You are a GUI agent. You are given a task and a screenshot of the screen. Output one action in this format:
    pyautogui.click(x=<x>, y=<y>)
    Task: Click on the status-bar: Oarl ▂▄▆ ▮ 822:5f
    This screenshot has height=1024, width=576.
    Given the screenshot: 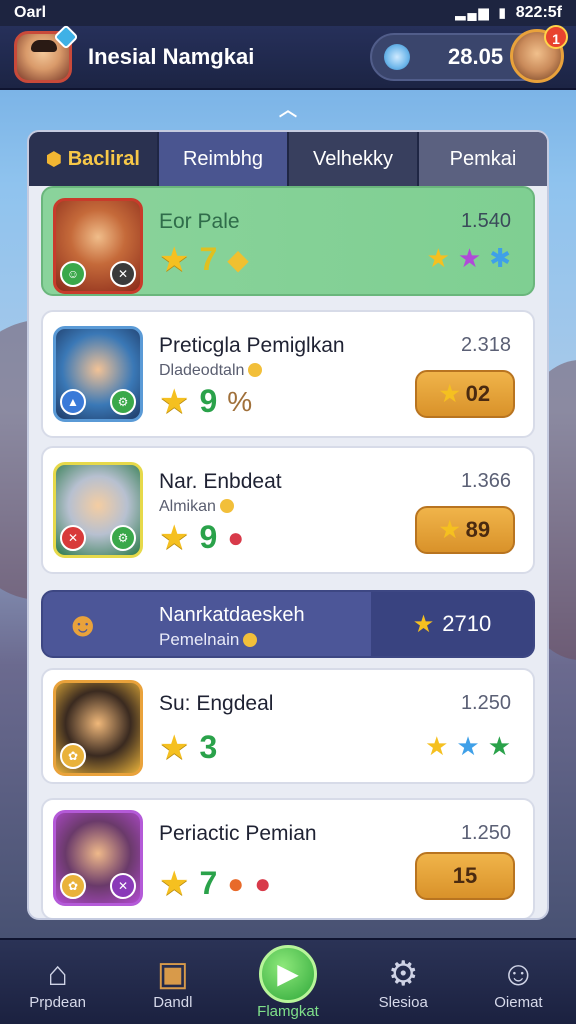 What is the action you would take?
    pyautogui.click(x=288, y=13)
    